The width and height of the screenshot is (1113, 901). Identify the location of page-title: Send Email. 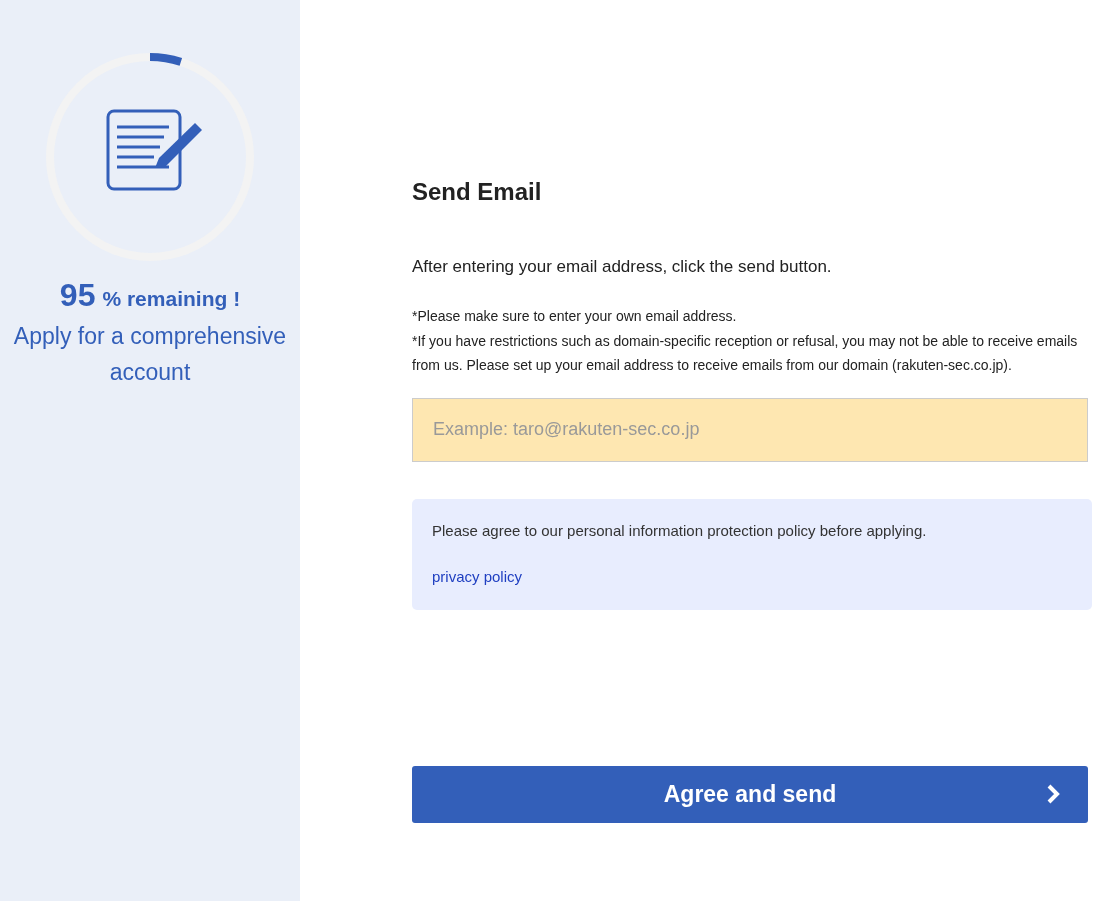
(477, 192).